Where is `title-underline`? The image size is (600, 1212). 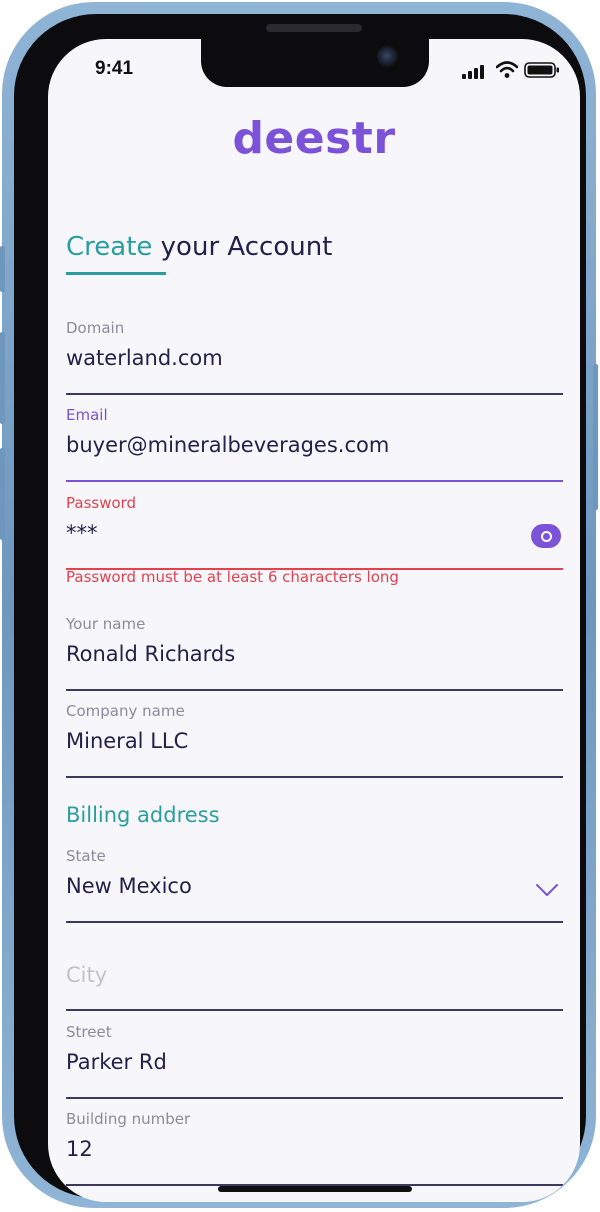
title-underline is located at coordinates (116, 273).